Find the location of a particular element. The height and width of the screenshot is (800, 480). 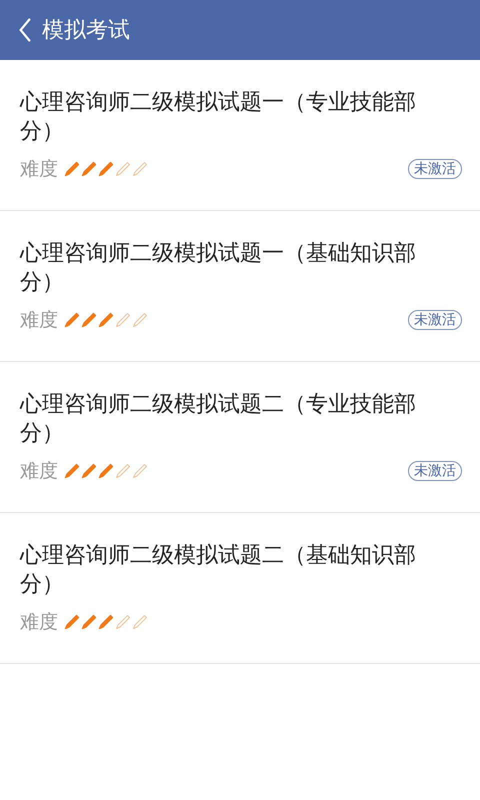

exam-title: 心理咨询师二级模拟试题二（基础知识部分） is located at coordinates (218, 570).